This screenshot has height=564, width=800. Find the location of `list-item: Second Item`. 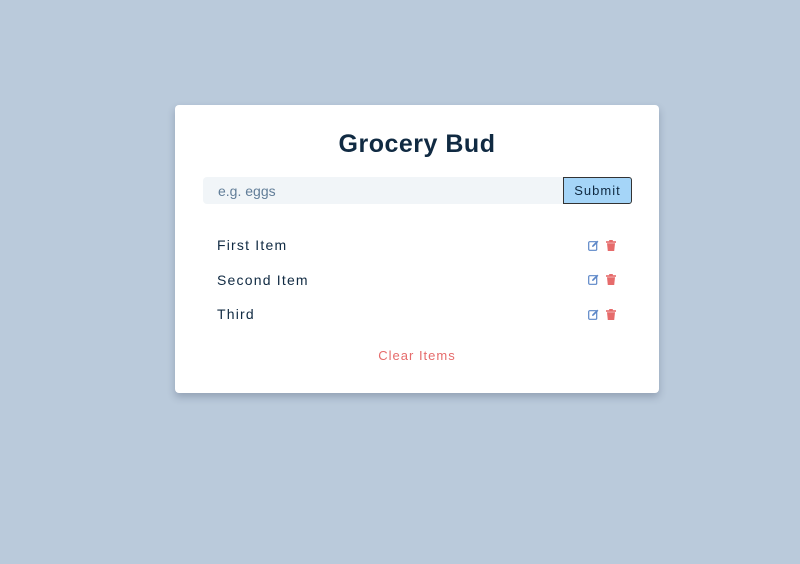

list-item: Second Item is located at coordinates (417, 280).